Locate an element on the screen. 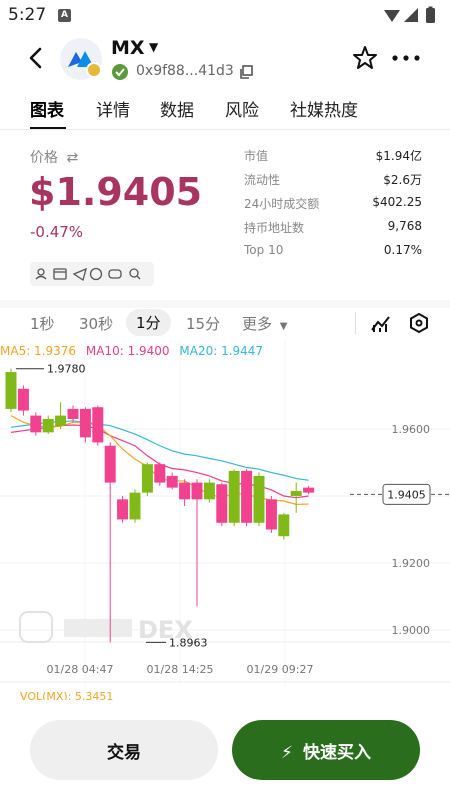 The width and height of the screenshot is (450, 800). stat-24h-volume: 24小时成交额 $402.25 is located at coordinates (333, 205).